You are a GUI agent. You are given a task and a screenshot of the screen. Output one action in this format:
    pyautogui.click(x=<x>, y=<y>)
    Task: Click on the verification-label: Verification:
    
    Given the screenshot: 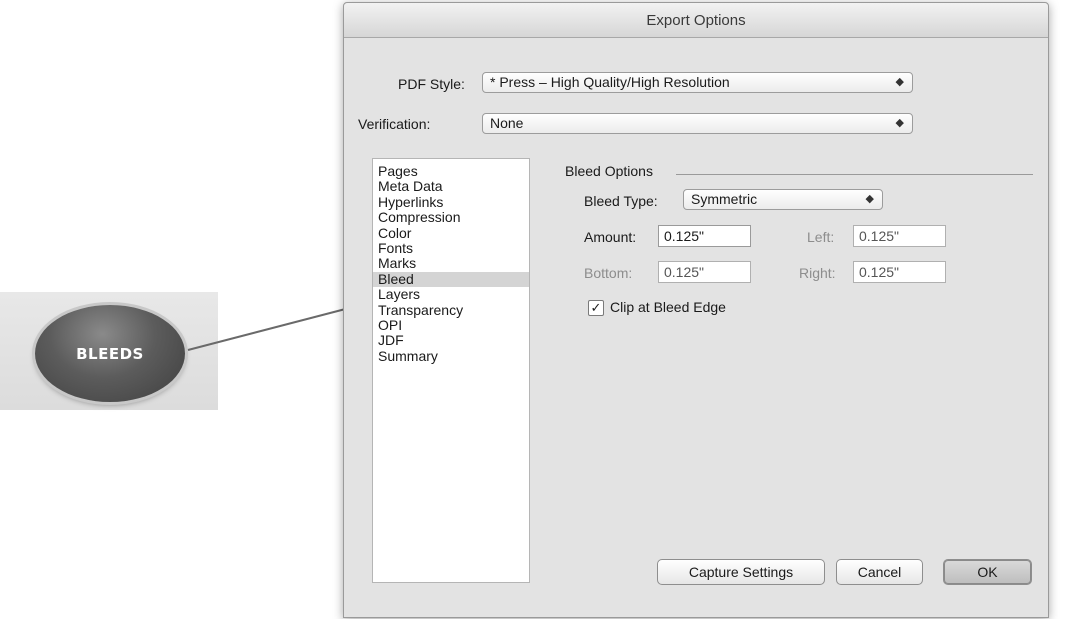 What is the action you would take?
    pyautogui.click(x=394, y=124)
    